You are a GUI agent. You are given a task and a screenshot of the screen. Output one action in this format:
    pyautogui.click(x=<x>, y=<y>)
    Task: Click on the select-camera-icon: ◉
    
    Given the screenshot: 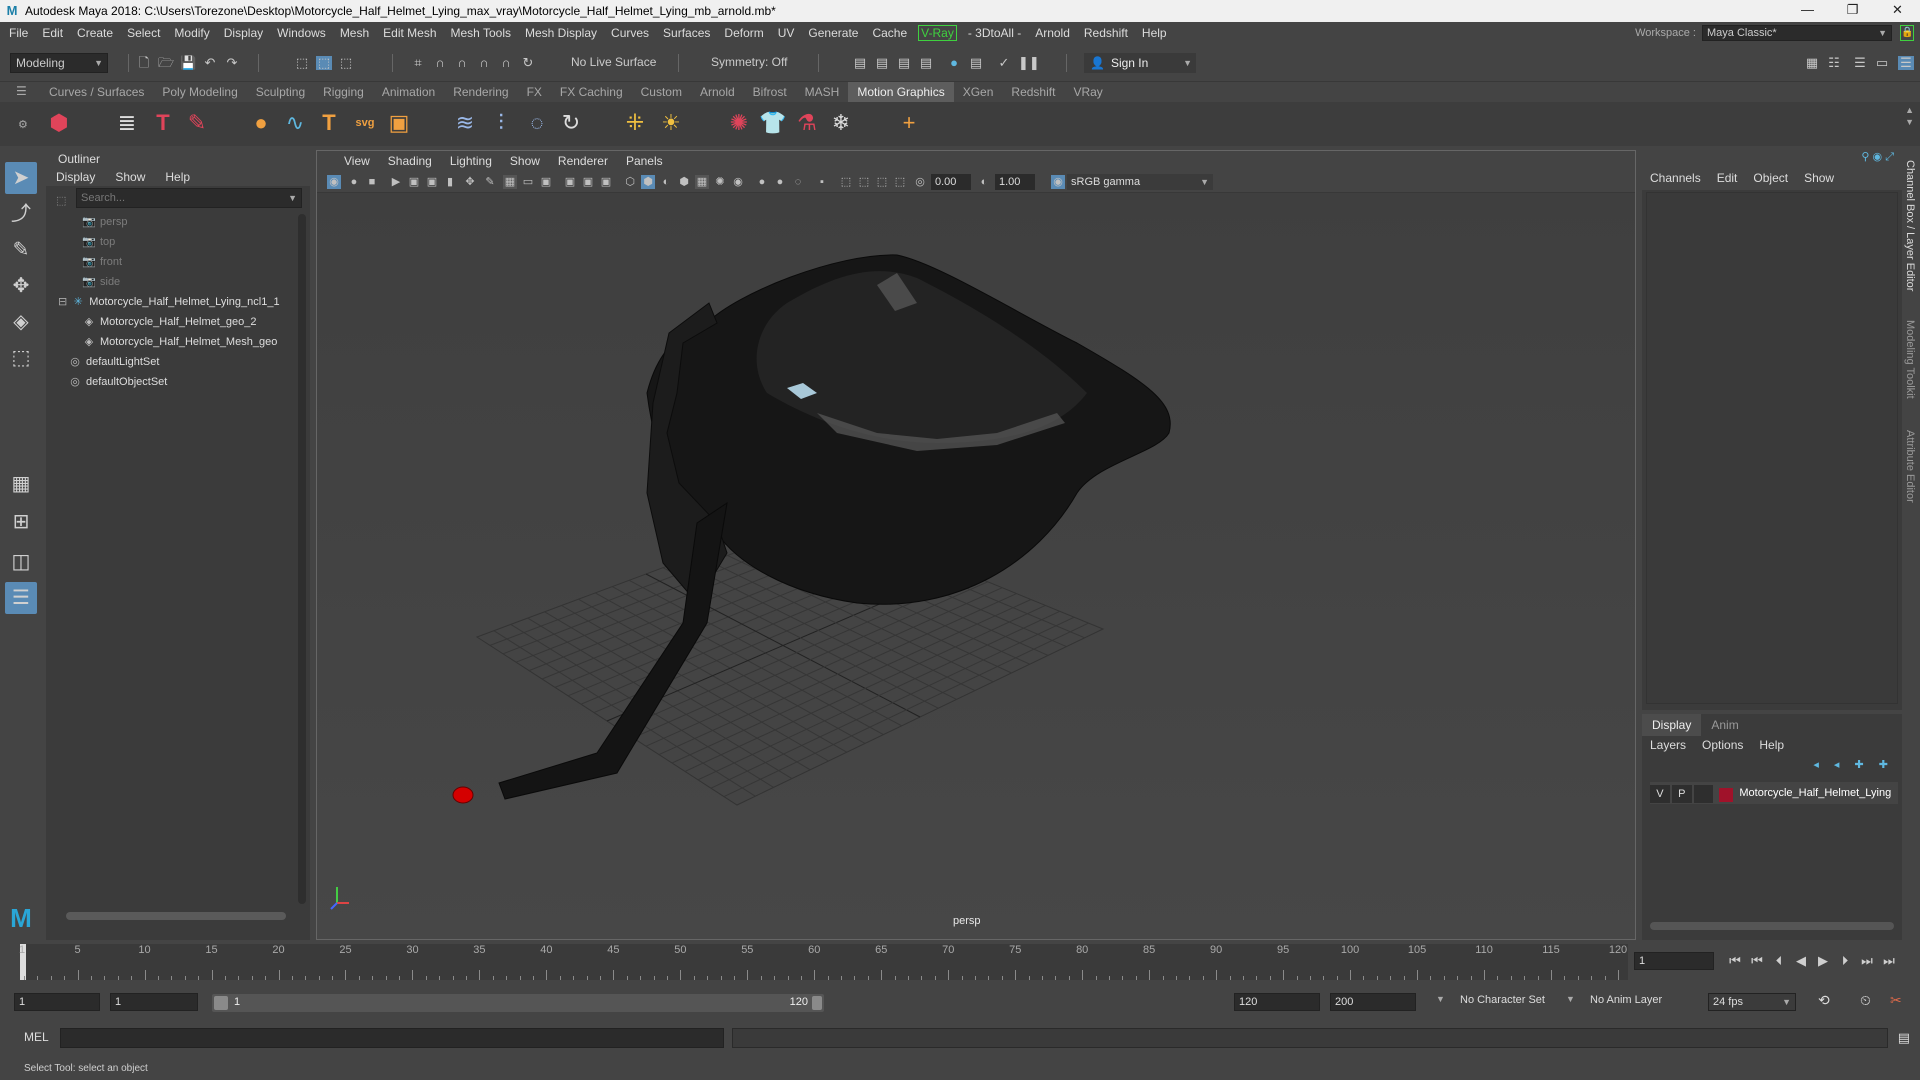 What is the action you would take?
    pyautogui.click(x=334, y=182)
    